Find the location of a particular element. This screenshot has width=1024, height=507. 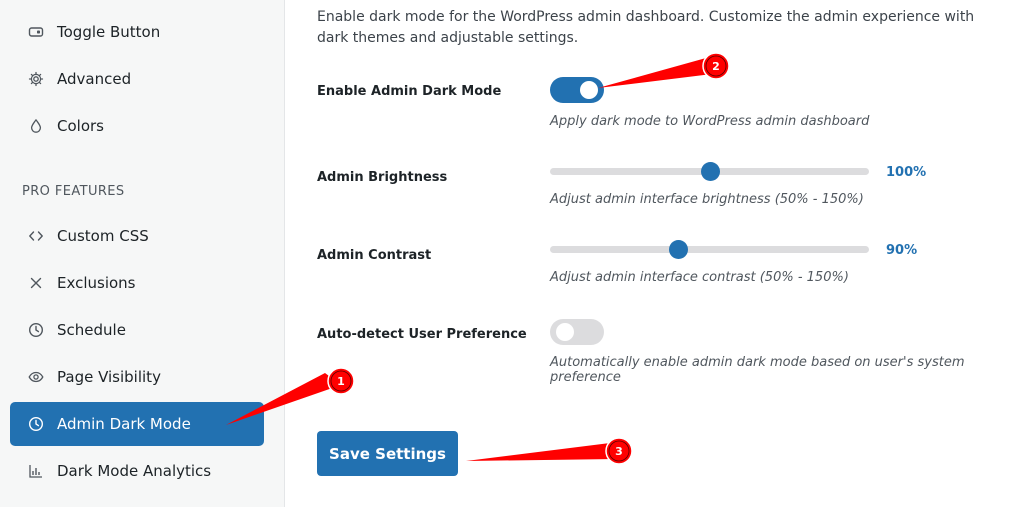

admin-brightness-value: 100% is located at coordinates (906, 172).